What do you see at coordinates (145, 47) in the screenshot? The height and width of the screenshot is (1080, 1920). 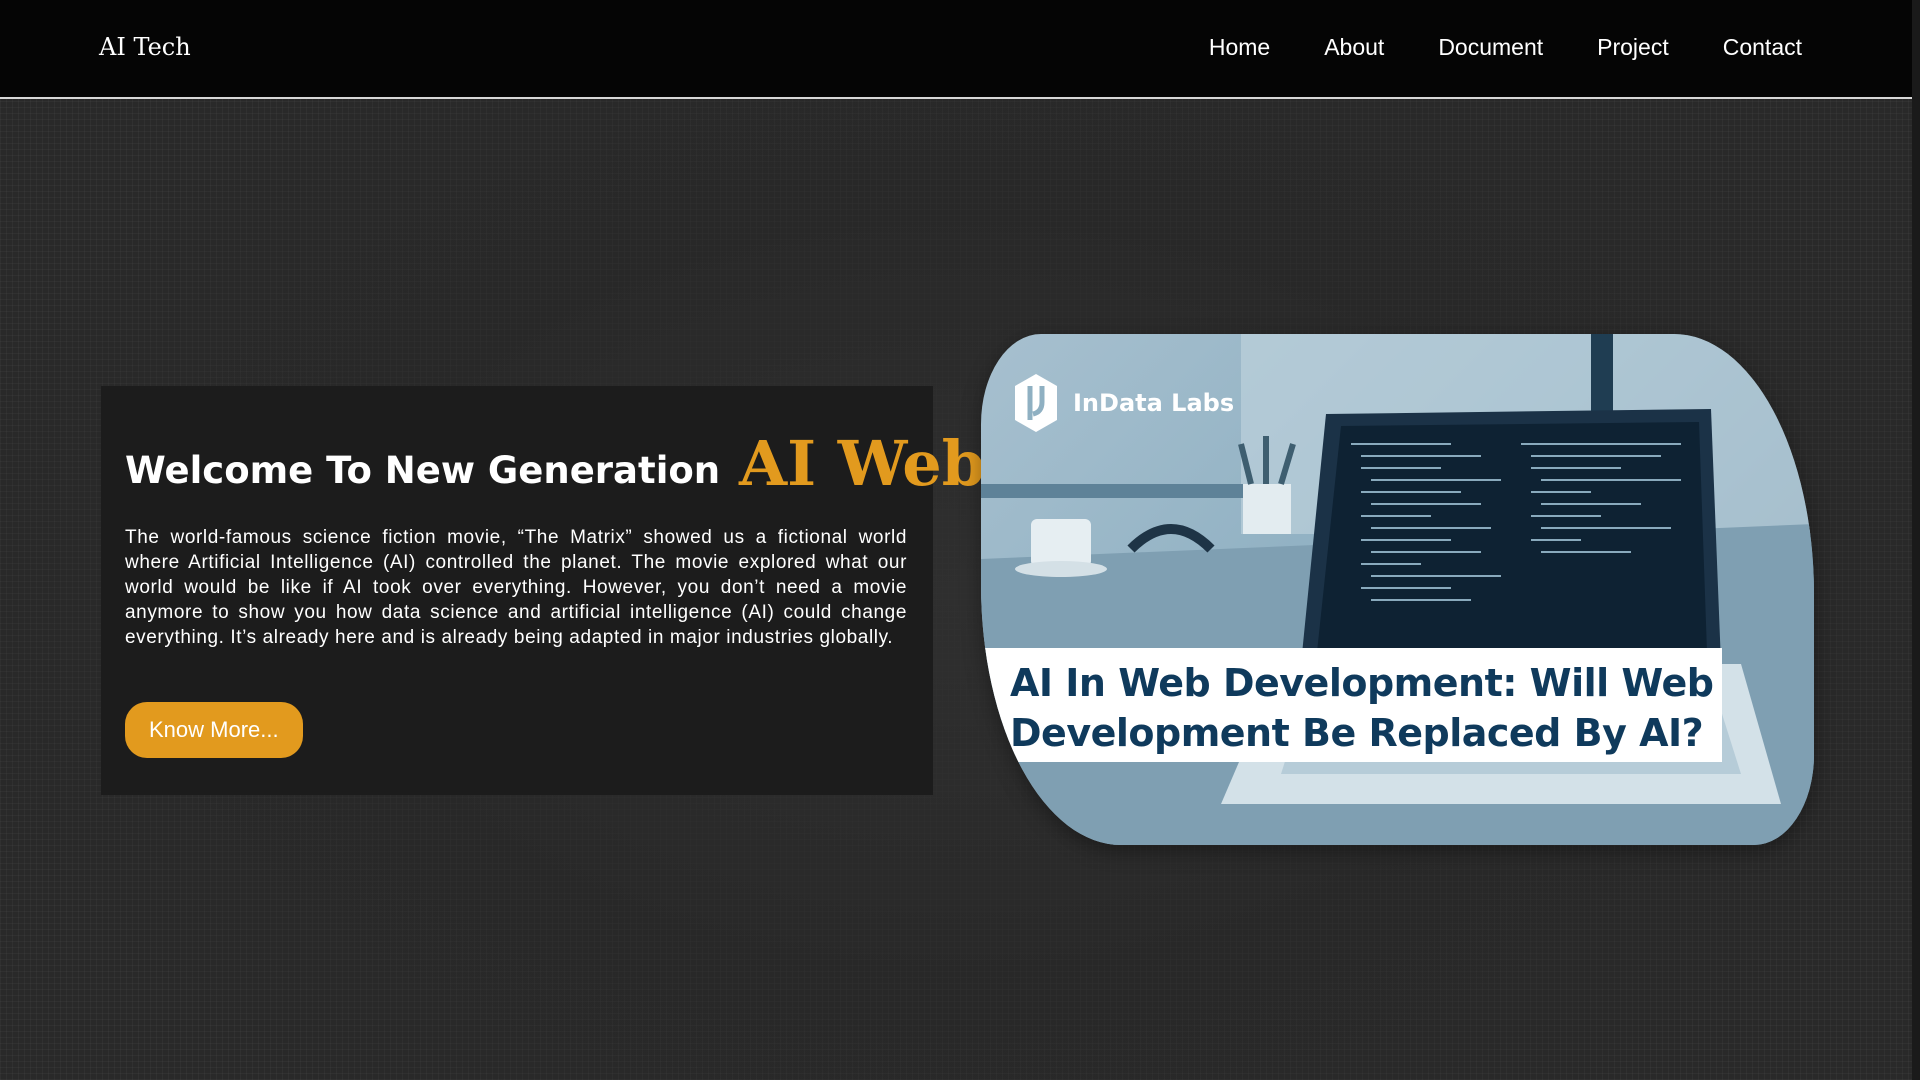 I see `brand-logo: AI Tech` at bounding box center [145, 47].